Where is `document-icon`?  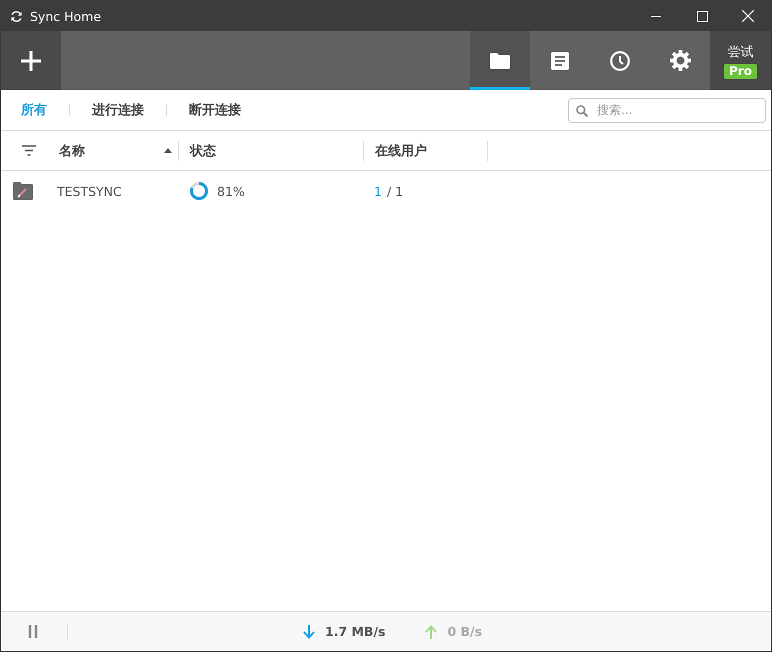 document-icon is located at coordinates (560, 61).